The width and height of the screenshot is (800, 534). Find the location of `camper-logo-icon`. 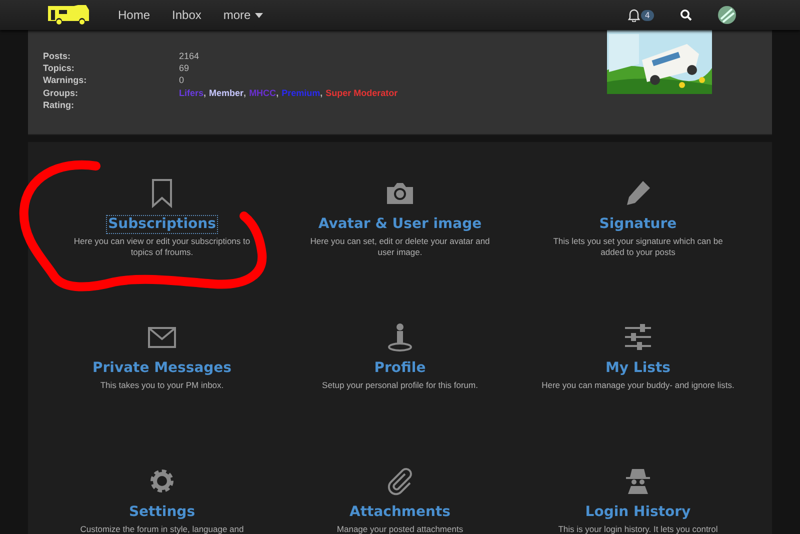

camper-logo-icon is located at coordinates (68, 15).